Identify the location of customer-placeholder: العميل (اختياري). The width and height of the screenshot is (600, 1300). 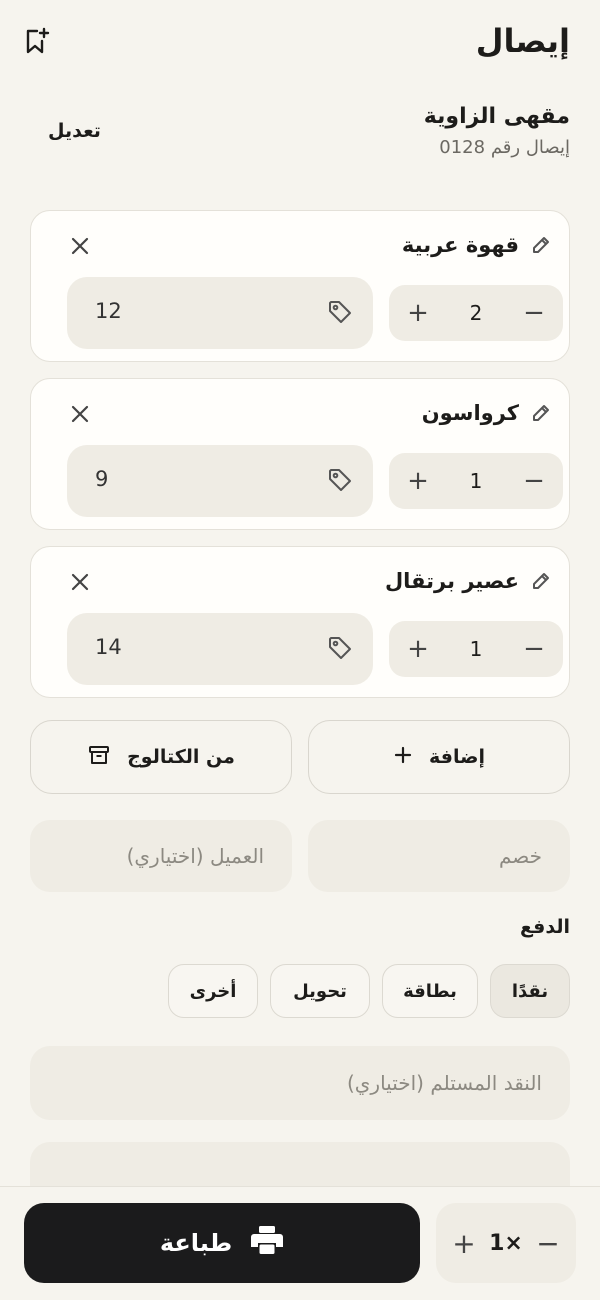
(195, 856).